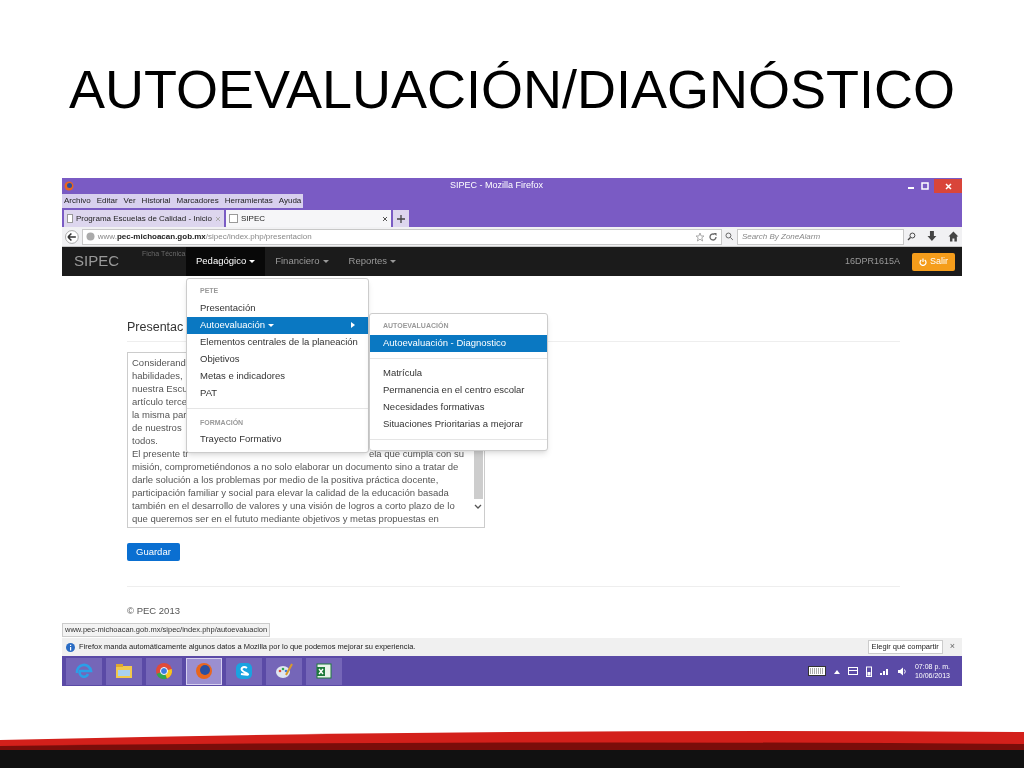 The height and width of the screenshot is (768, 1024). What do you see at coordinates (159, 401) in the screenshot?
I see `text-line: artículo terce` at bounding box center [159, 401].